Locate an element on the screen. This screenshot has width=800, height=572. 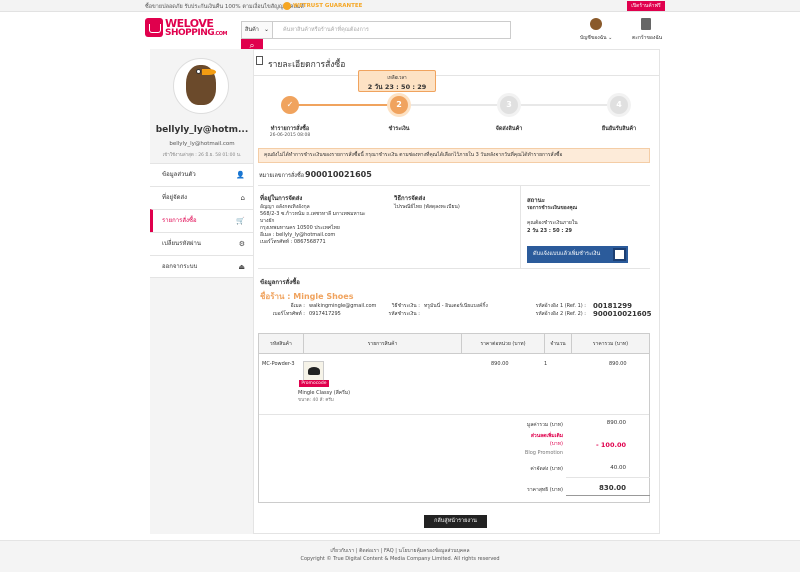
account-menu: บัญชีของฉัน ⌄ is located at coordinates (596, 38).